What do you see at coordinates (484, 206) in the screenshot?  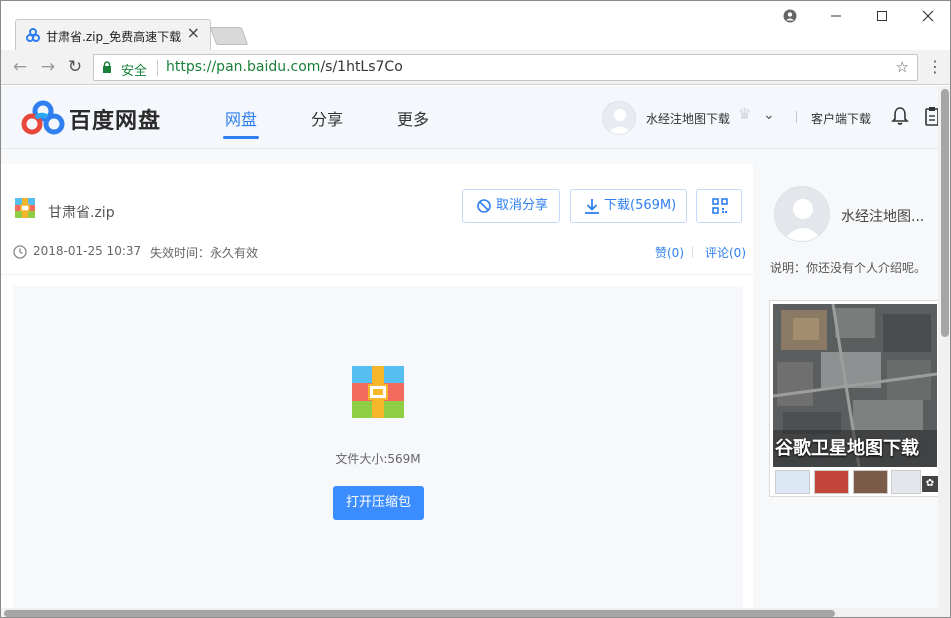 I see `cancel-circle-icon` at bounding box center [484, 206].